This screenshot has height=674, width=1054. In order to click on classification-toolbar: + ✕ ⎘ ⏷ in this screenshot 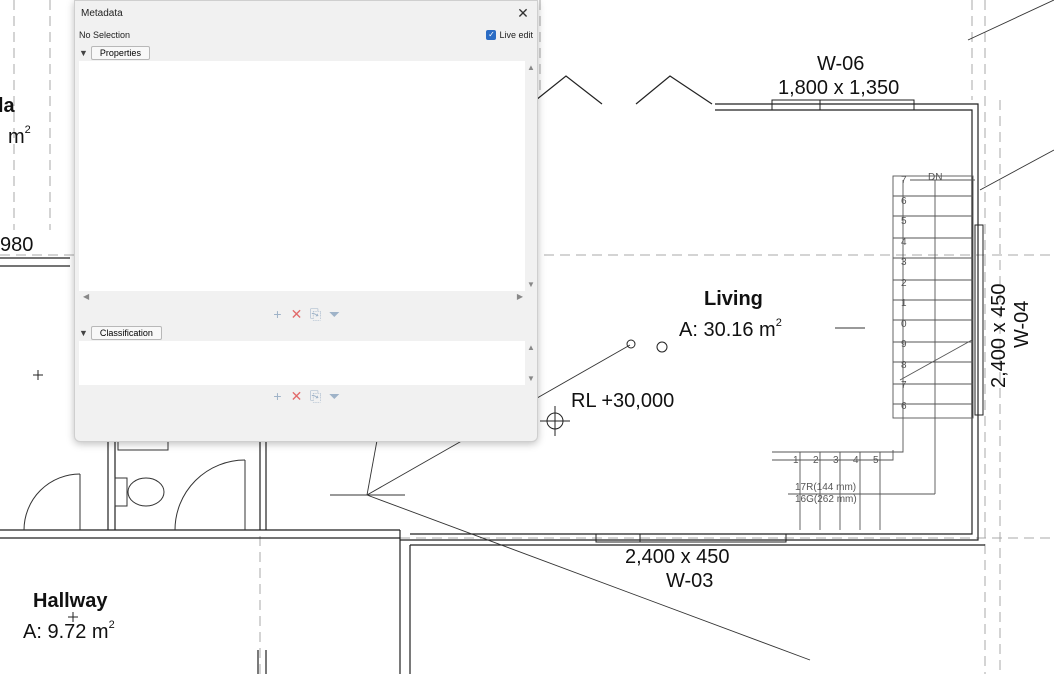, I will do `click(306, 396)`.